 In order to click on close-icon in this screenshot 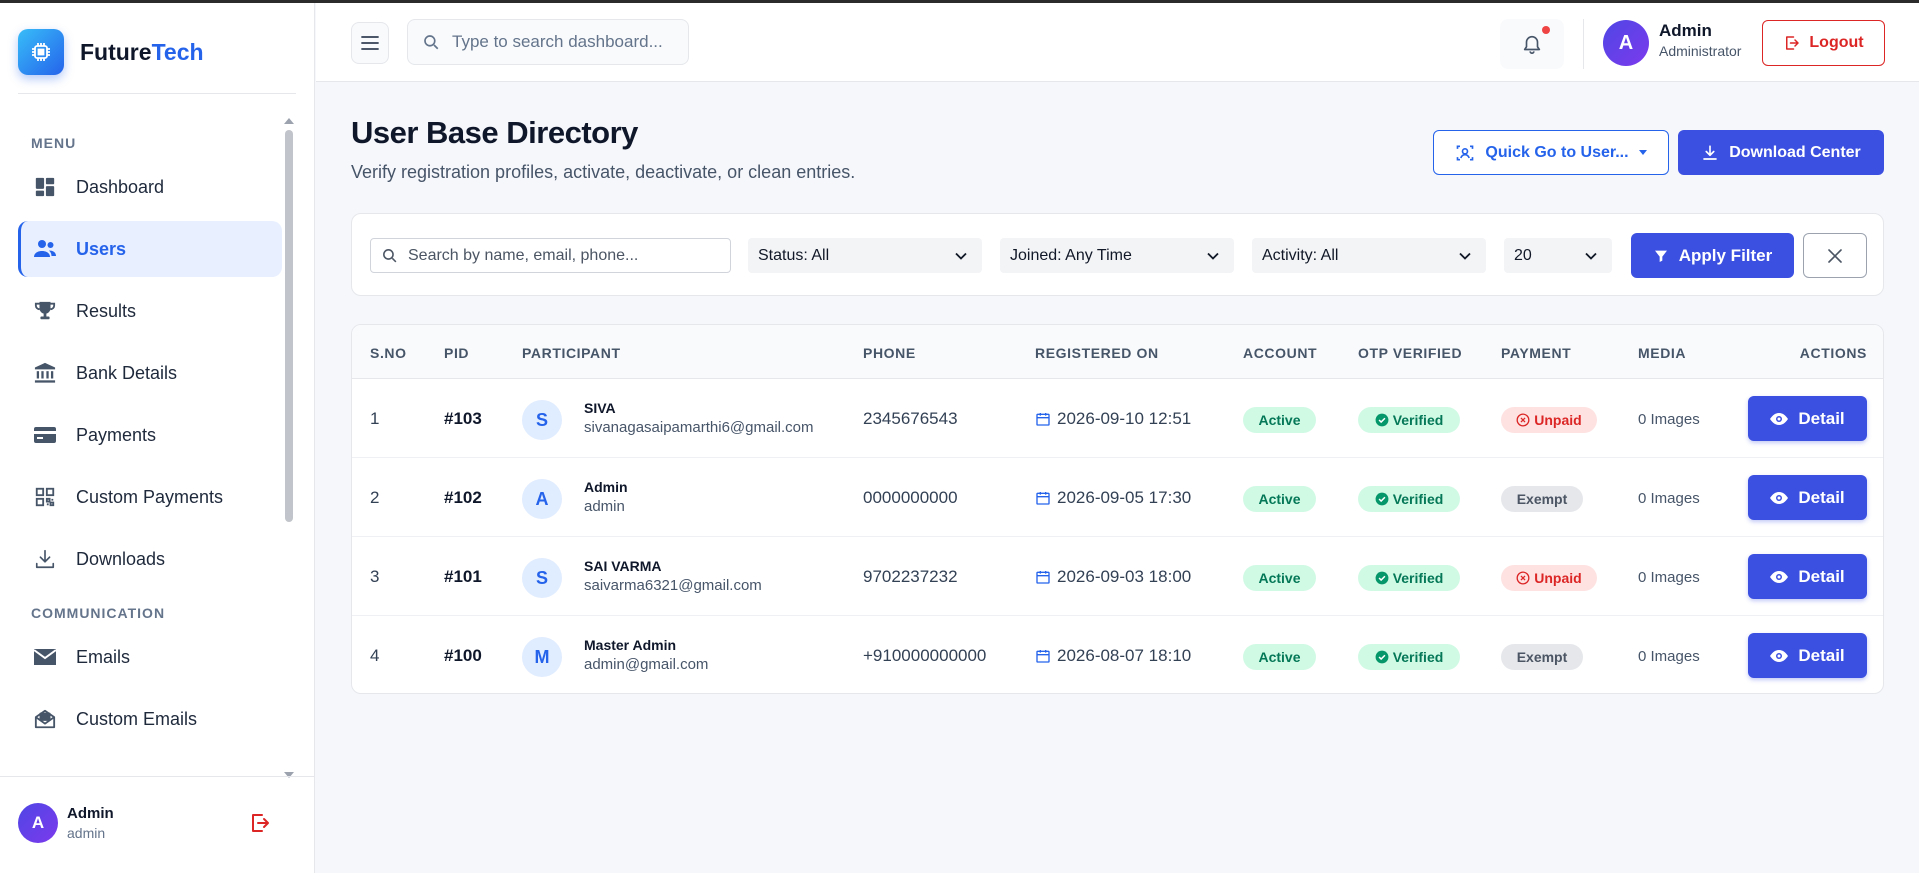, I will do `click(1835, 255)`.